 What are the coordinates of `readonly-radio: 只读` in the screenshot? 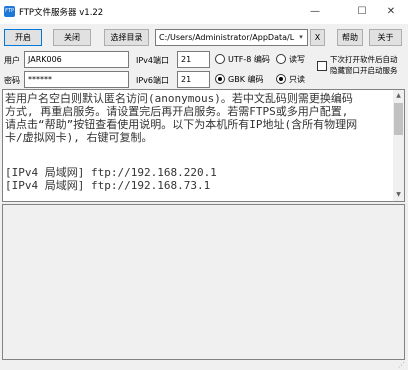 It's located at (294, 79).